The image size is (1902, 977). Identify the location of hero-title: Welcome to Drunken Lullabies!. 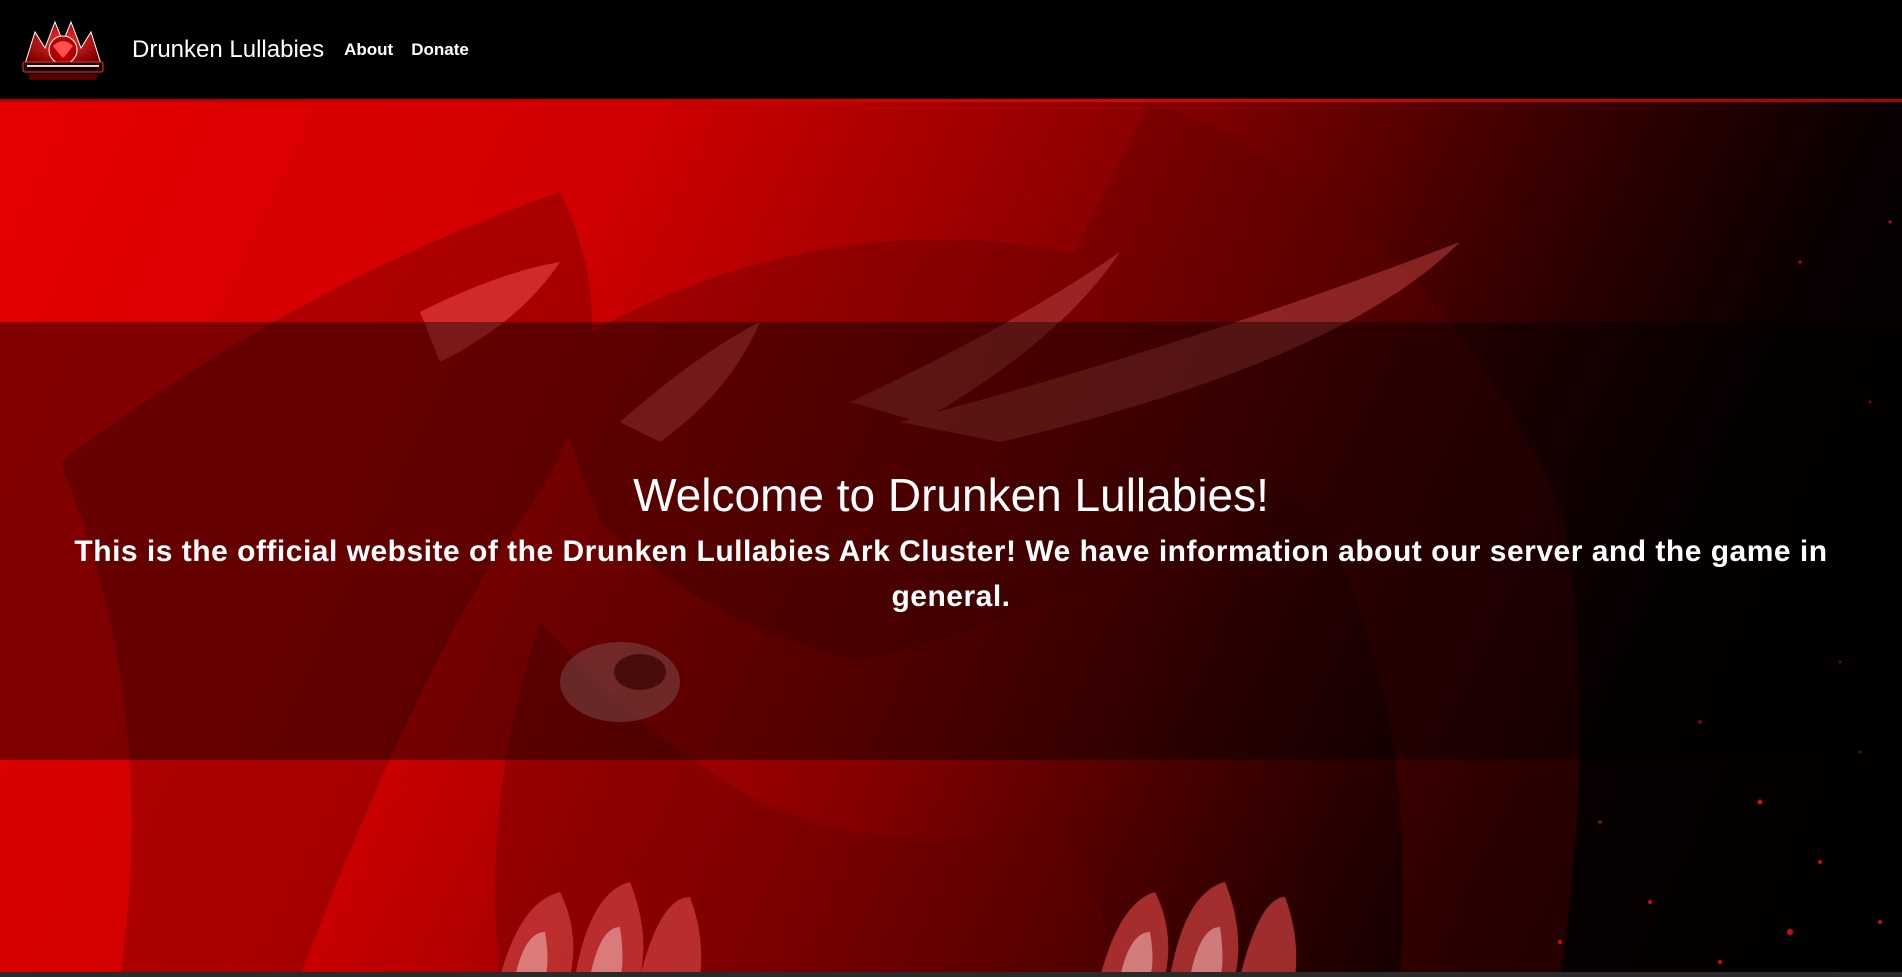
(951, 495).